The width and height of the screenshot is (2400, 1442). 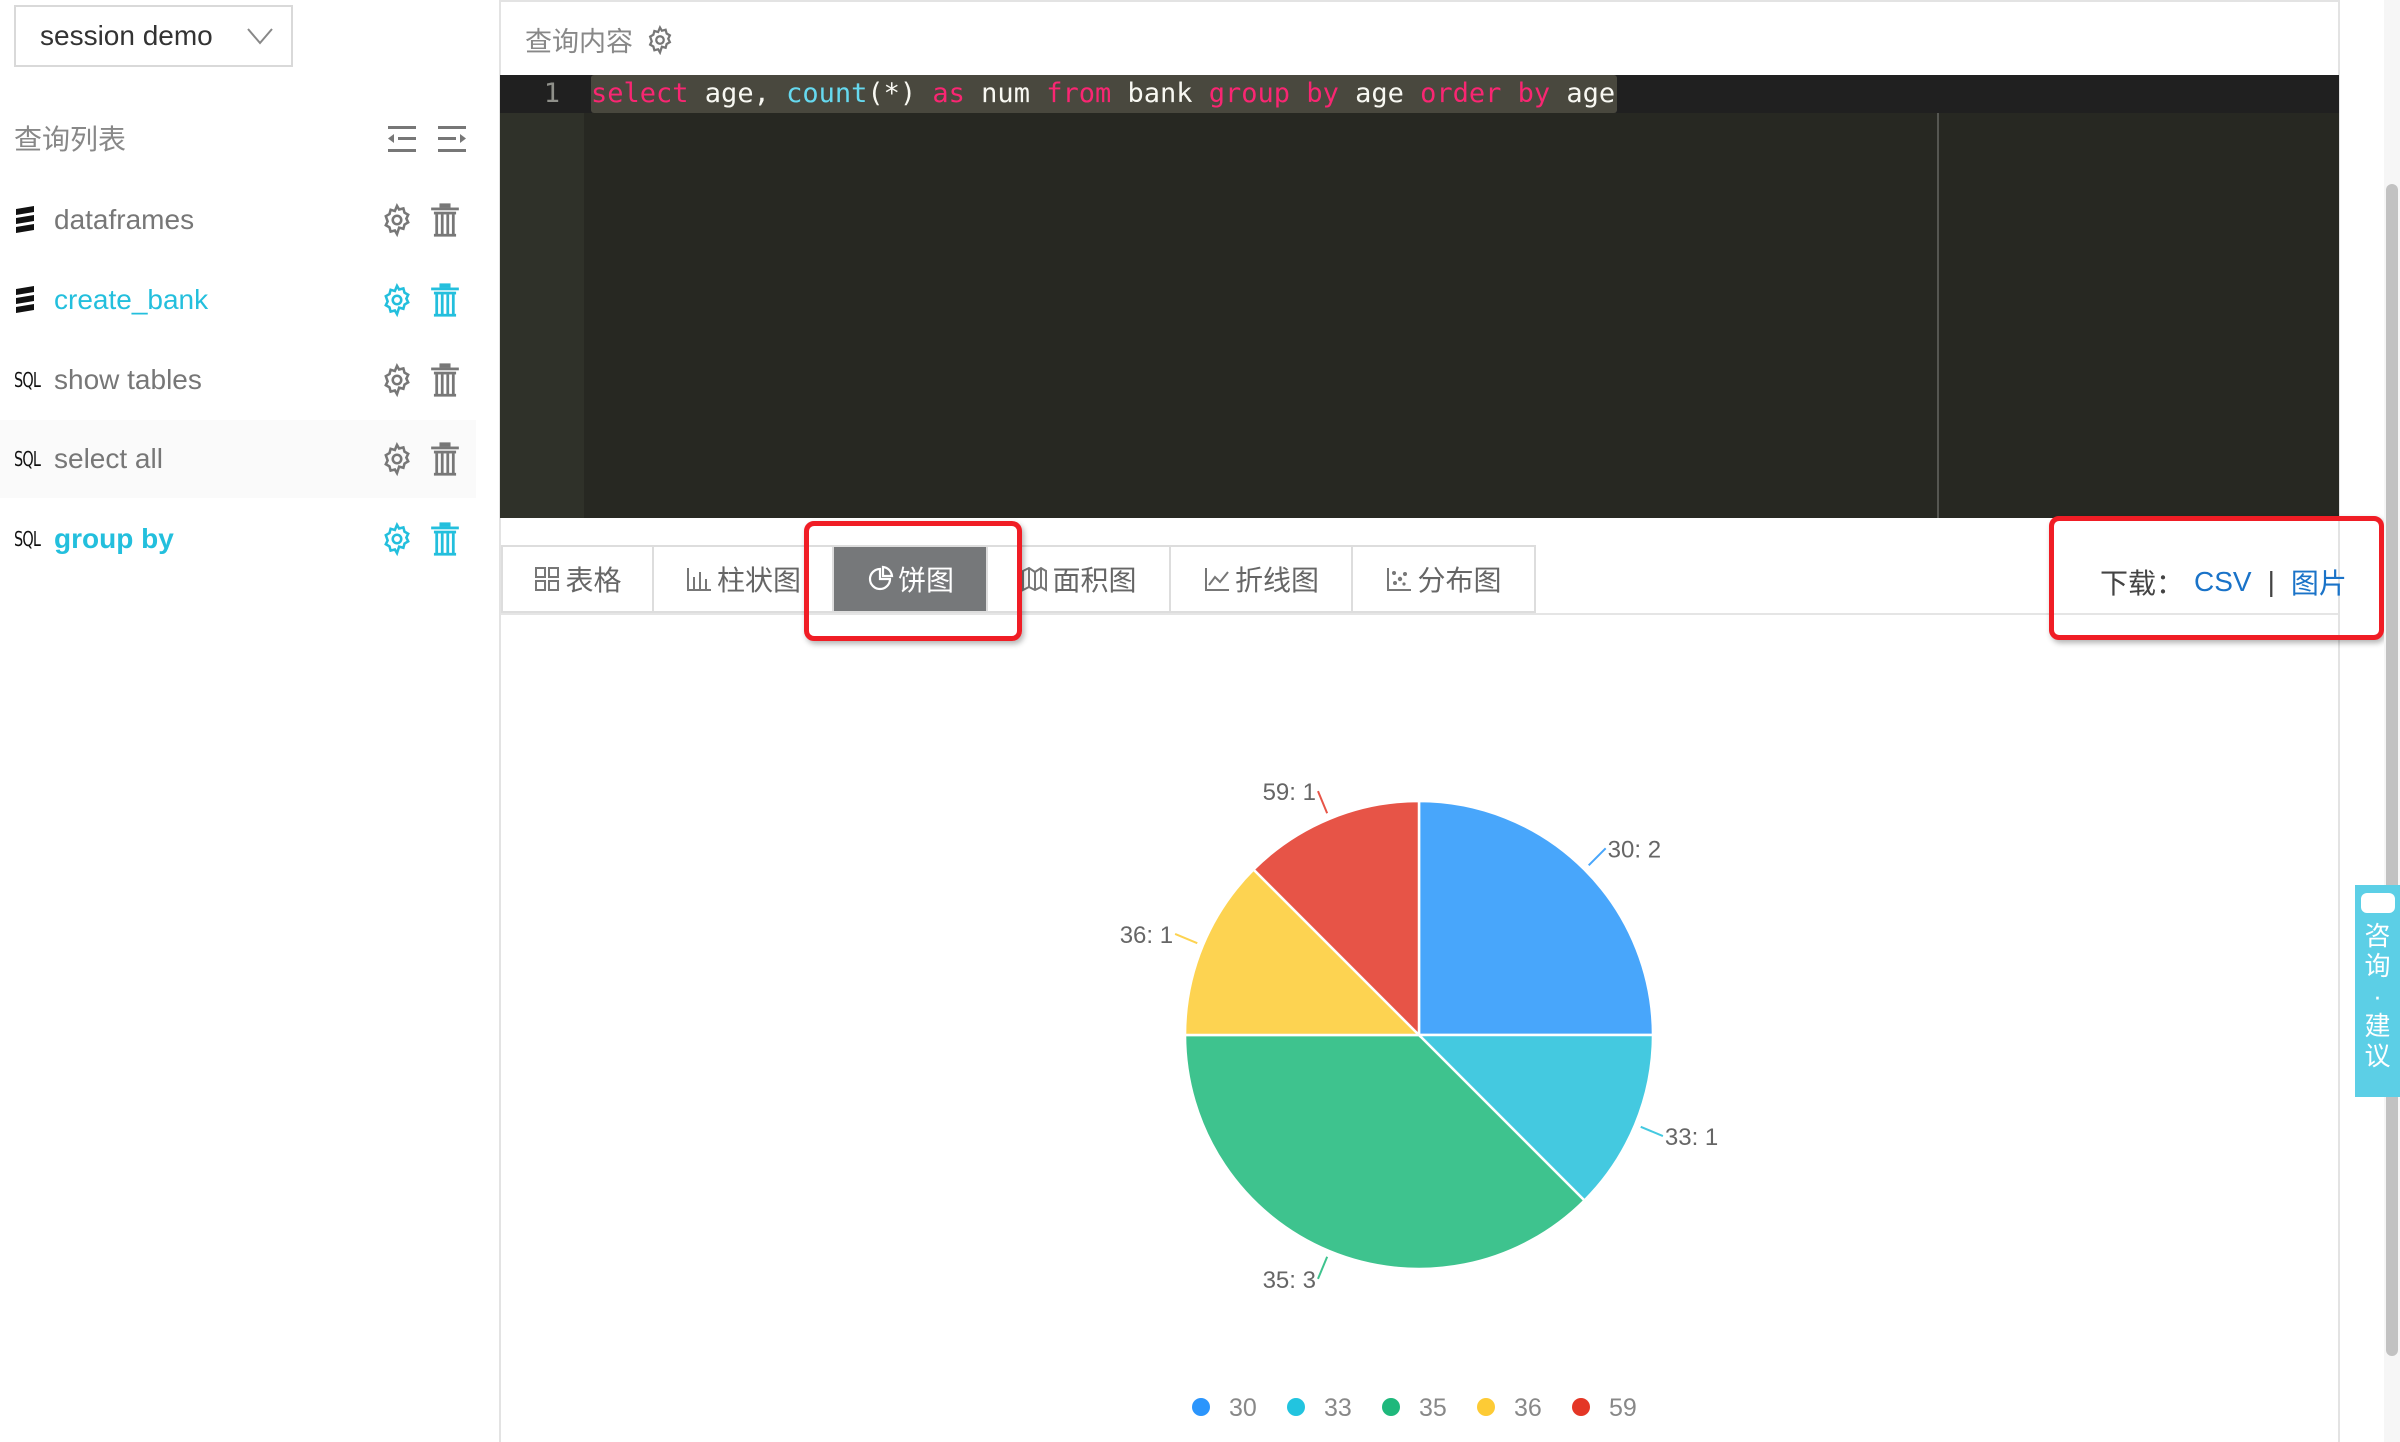 I want to click on outdent-icon, so click(x=402, y=139).